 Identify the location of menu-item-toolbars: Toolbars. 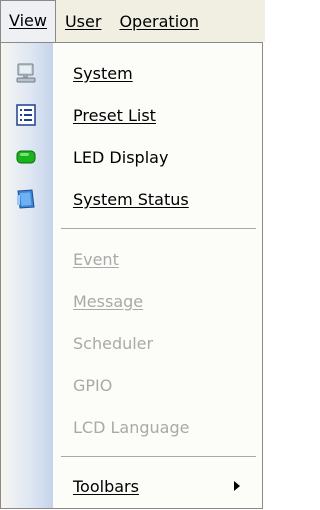
(131, 486).